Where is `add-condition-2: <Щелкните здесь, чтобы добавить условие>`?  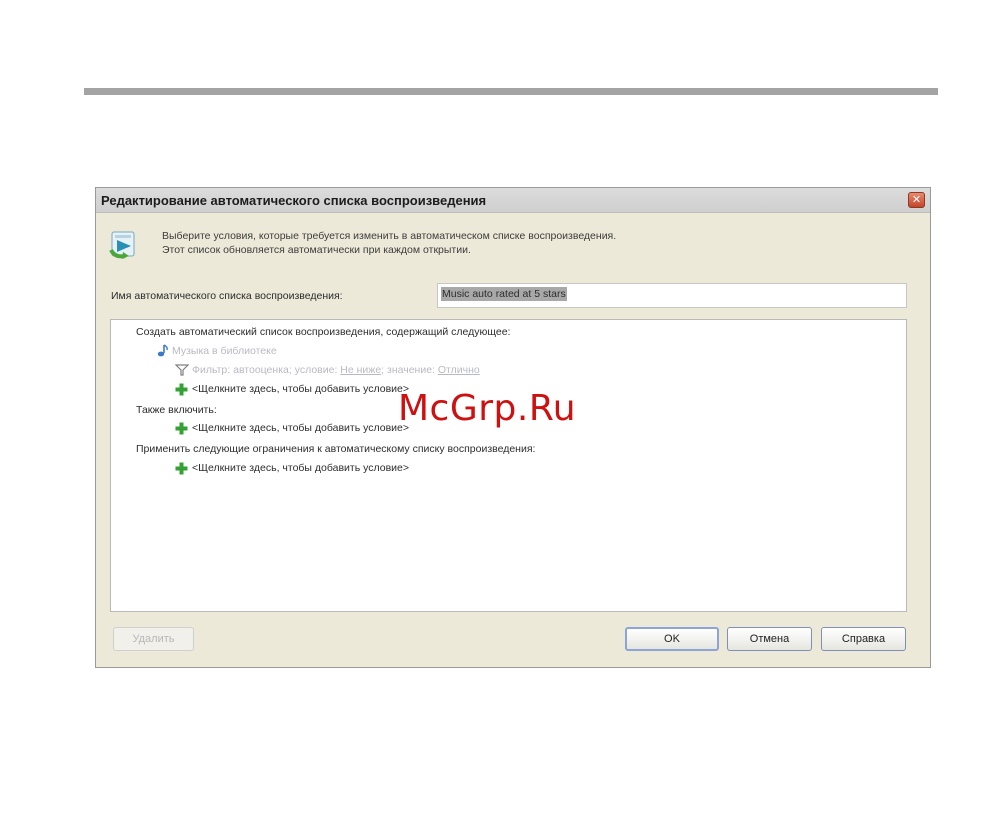
add-condition-2: <Щелкните здесь, чтобы добавить условие> is located at coordinates (292, 428).